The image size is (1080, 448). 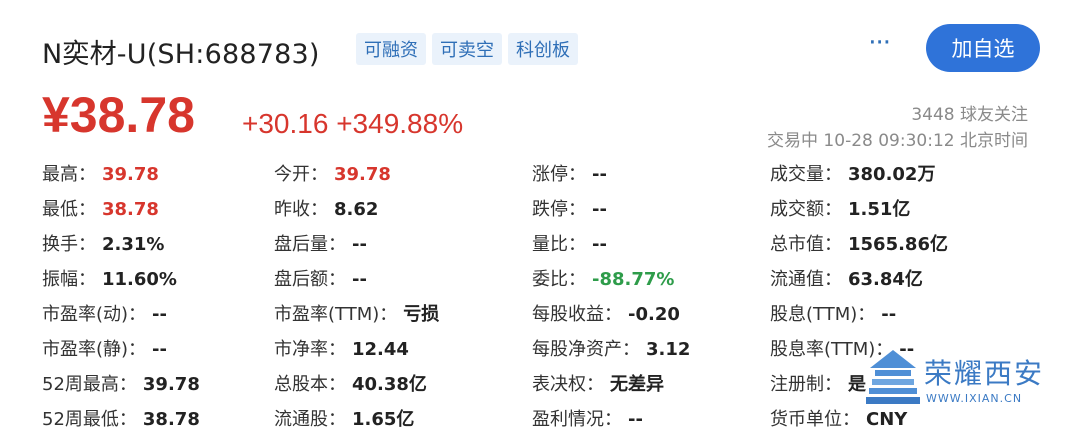 What do you see at coordinates (391, 49) in the screenshot?
I see `tag-margin-financing: 可融资` at bounding box center [391, 49].